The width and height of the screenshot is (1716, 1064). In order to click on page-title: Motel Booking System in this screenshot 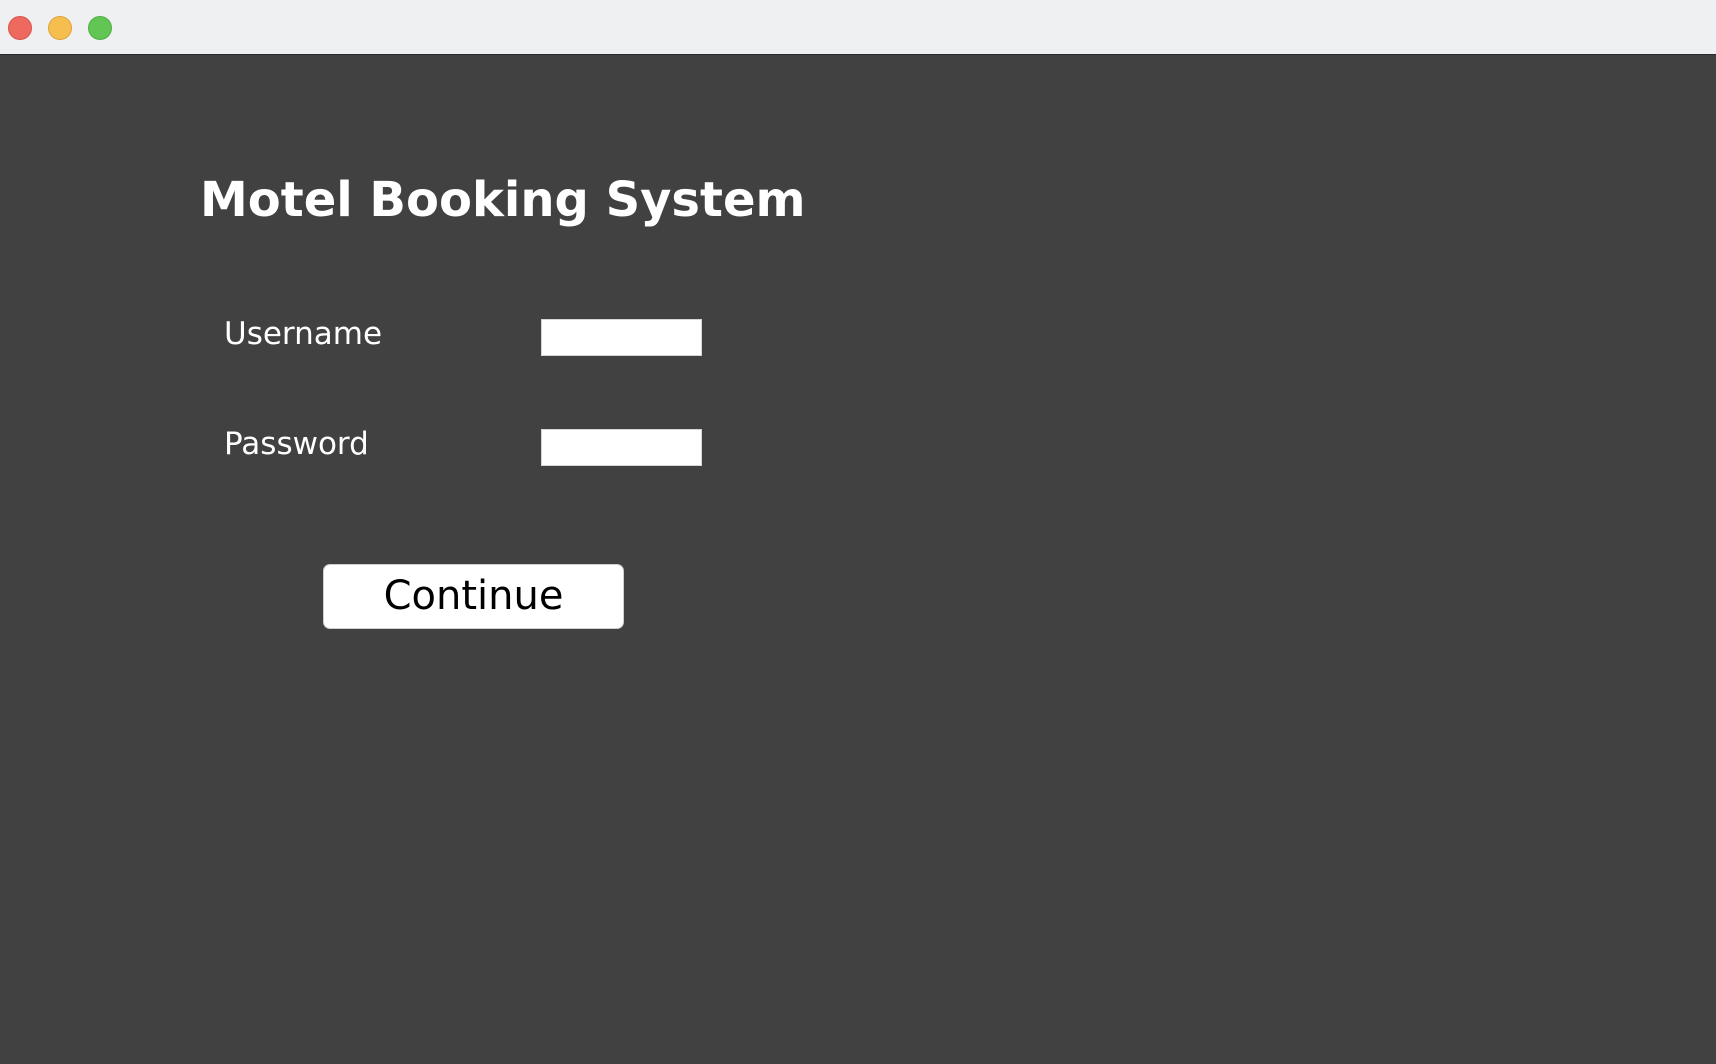, I will do `click(503, 200)`.